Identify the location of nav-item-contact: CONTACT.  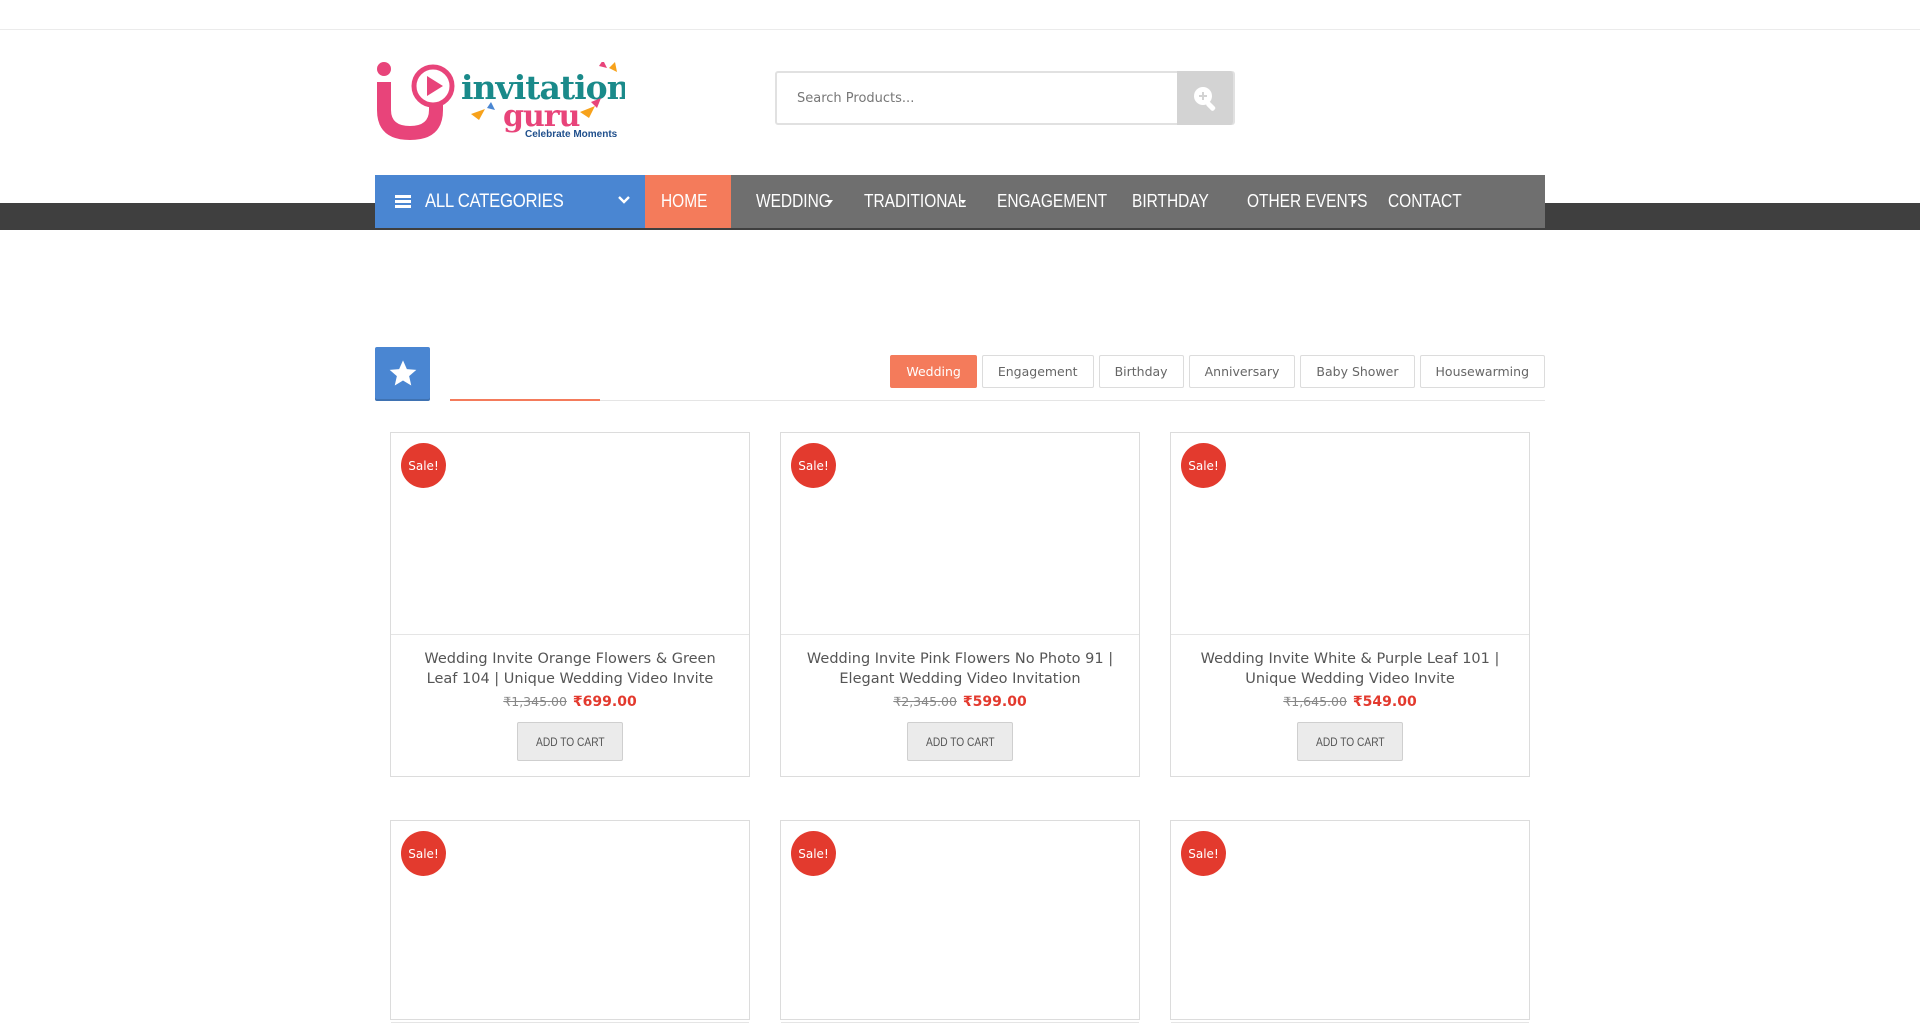
(1419, 201).